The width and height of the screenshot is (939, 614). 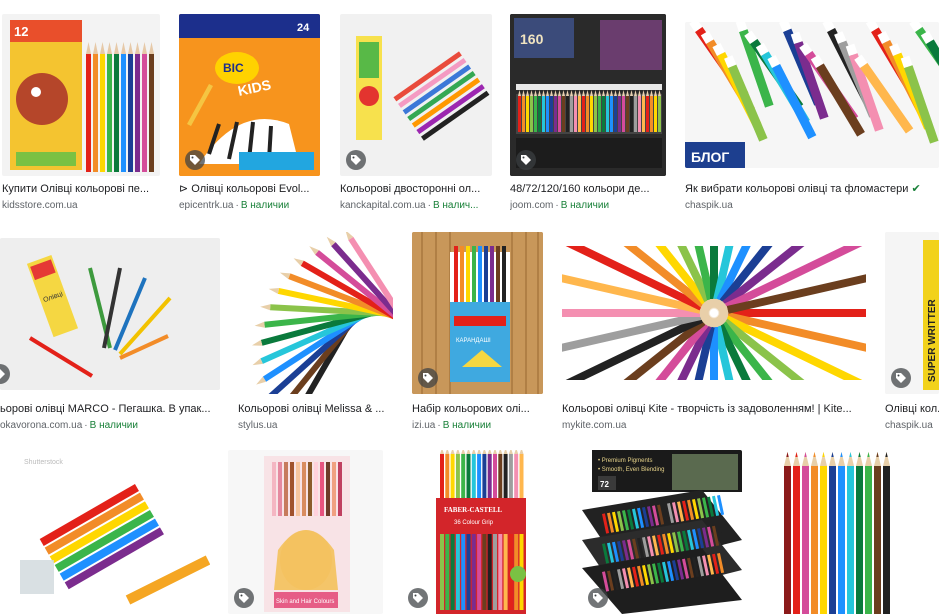 I want to click on result-tile: Кольорові олівці Melissa & ... stylus.ua, so click(x=315, y=332).